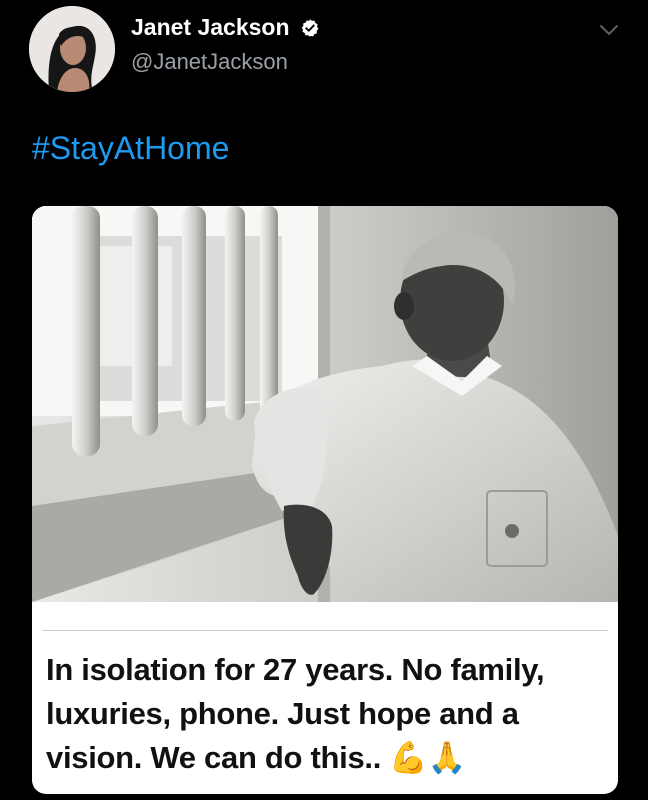 This screenshot has height=800, width=648. What do you see at coordinates (210, 27) in the screenshot?
I see `author-name: Janet Jackson` at bounding box center [210, 27].